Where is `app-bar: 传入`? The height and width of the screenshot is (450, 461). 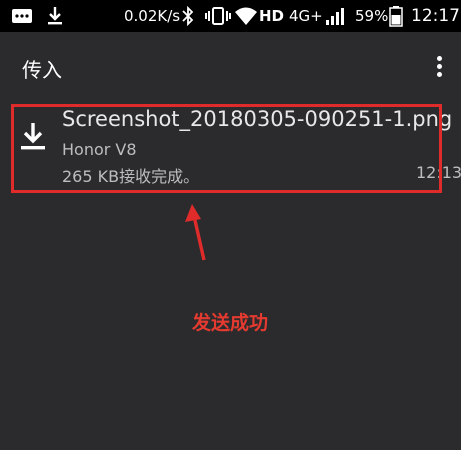
app-bar: 传入 is located at coordinates (230, 64).